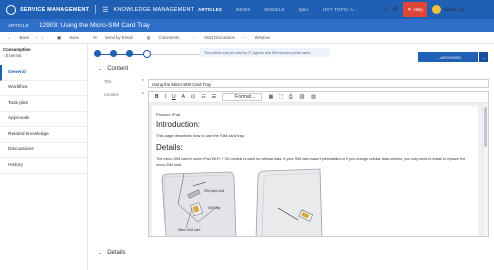 This screenshot has height=270, width=494. I want to click on bold-button: B, so click(157, 97).